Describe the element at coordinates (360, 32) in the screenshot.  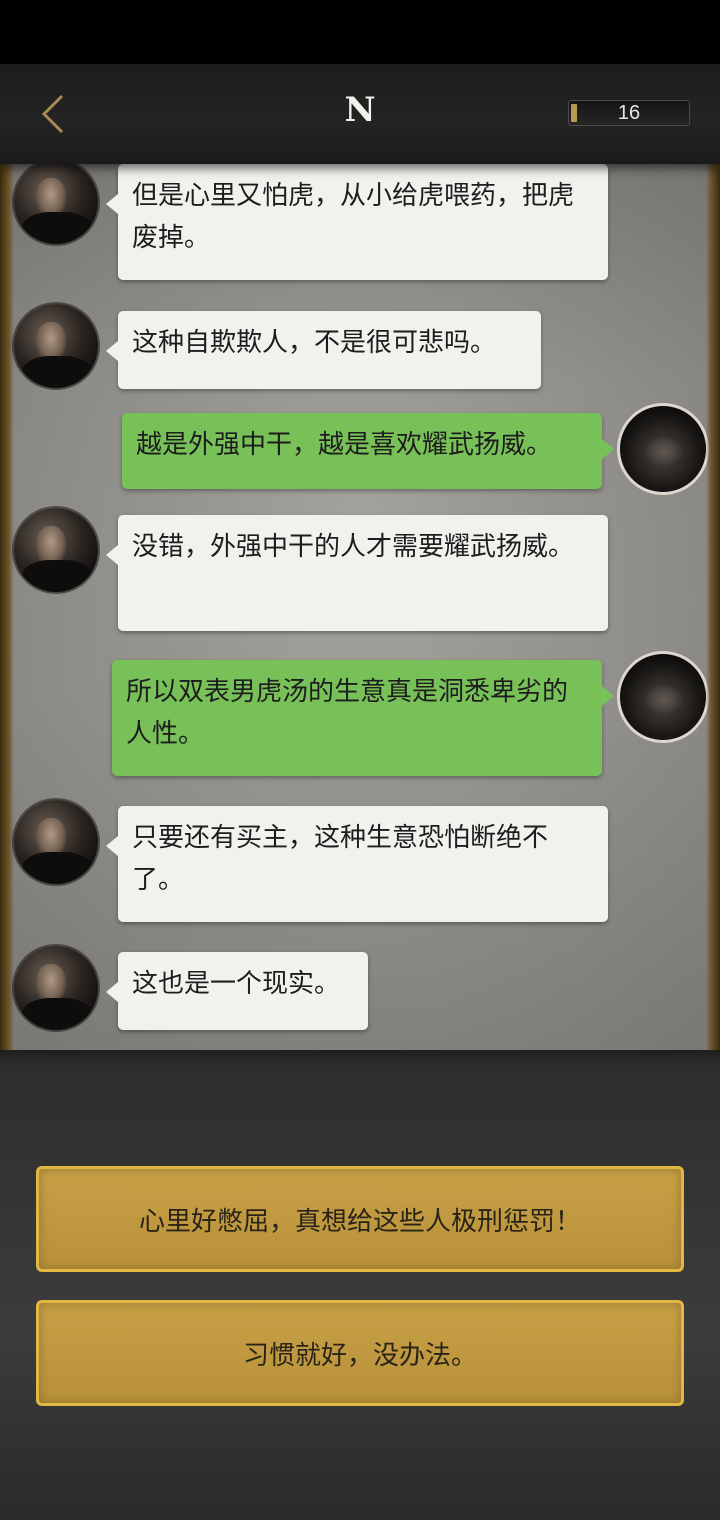
I see `status-bar` at that location.